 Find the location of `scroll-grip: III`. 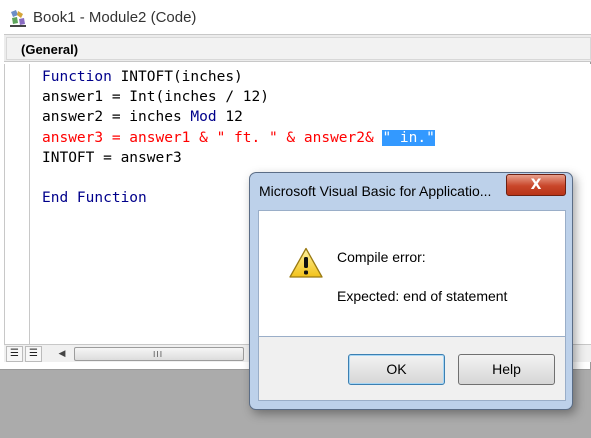

scroll-grip: III is located at coordinates (158, 354).